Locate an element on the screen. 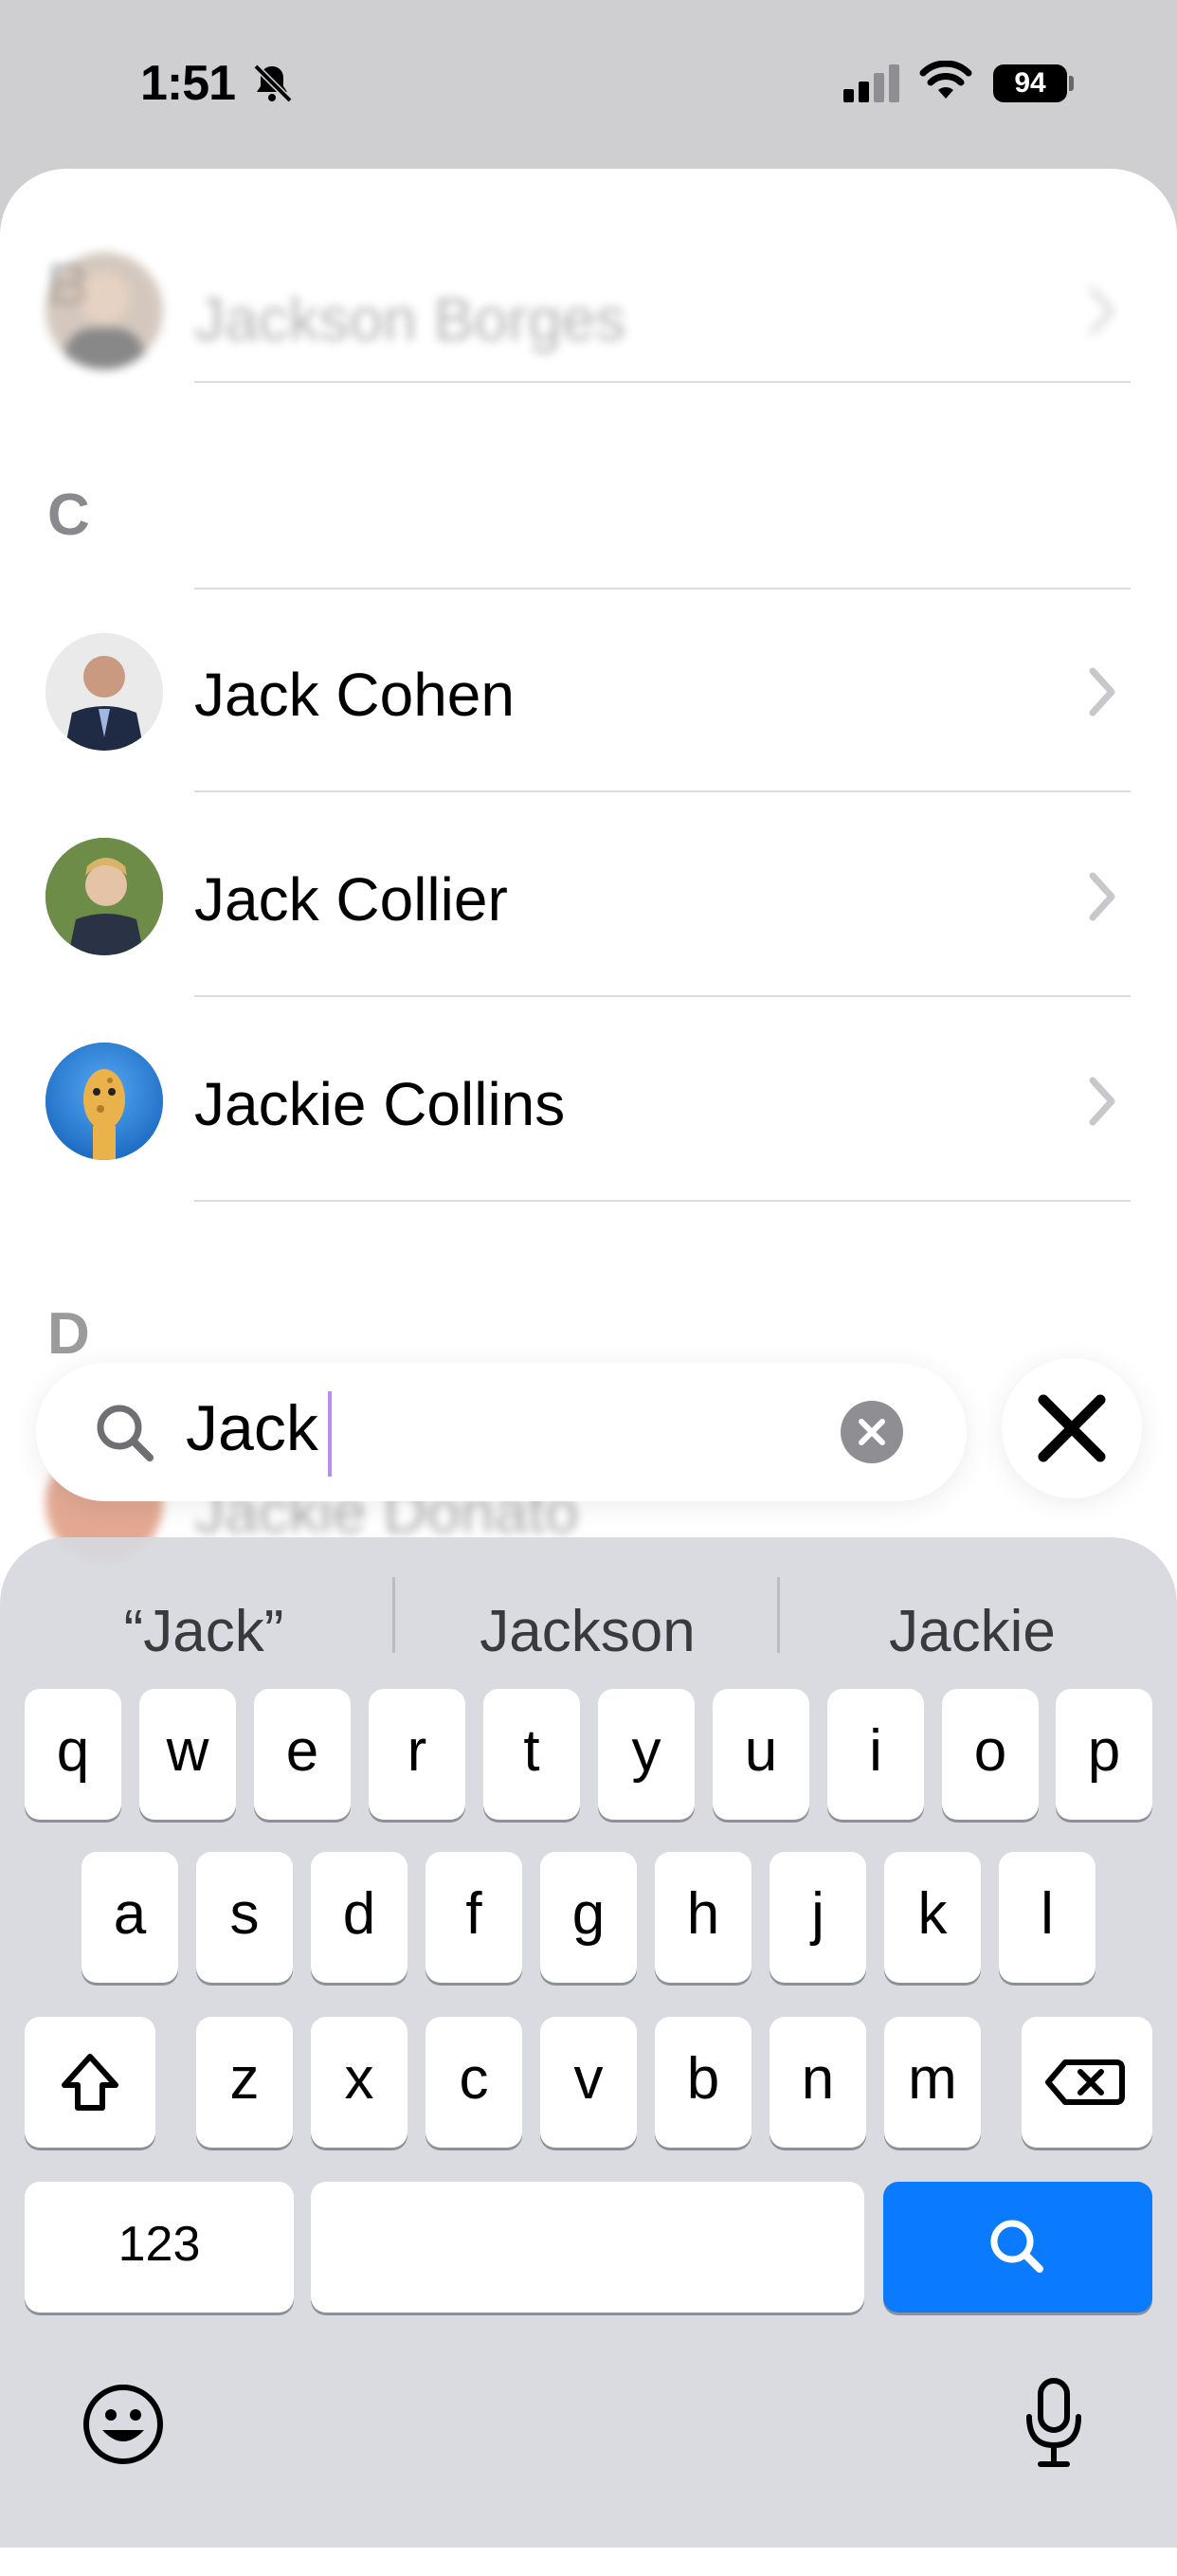  suggestion-item: Jackie is located at coordinates (972, 1632).